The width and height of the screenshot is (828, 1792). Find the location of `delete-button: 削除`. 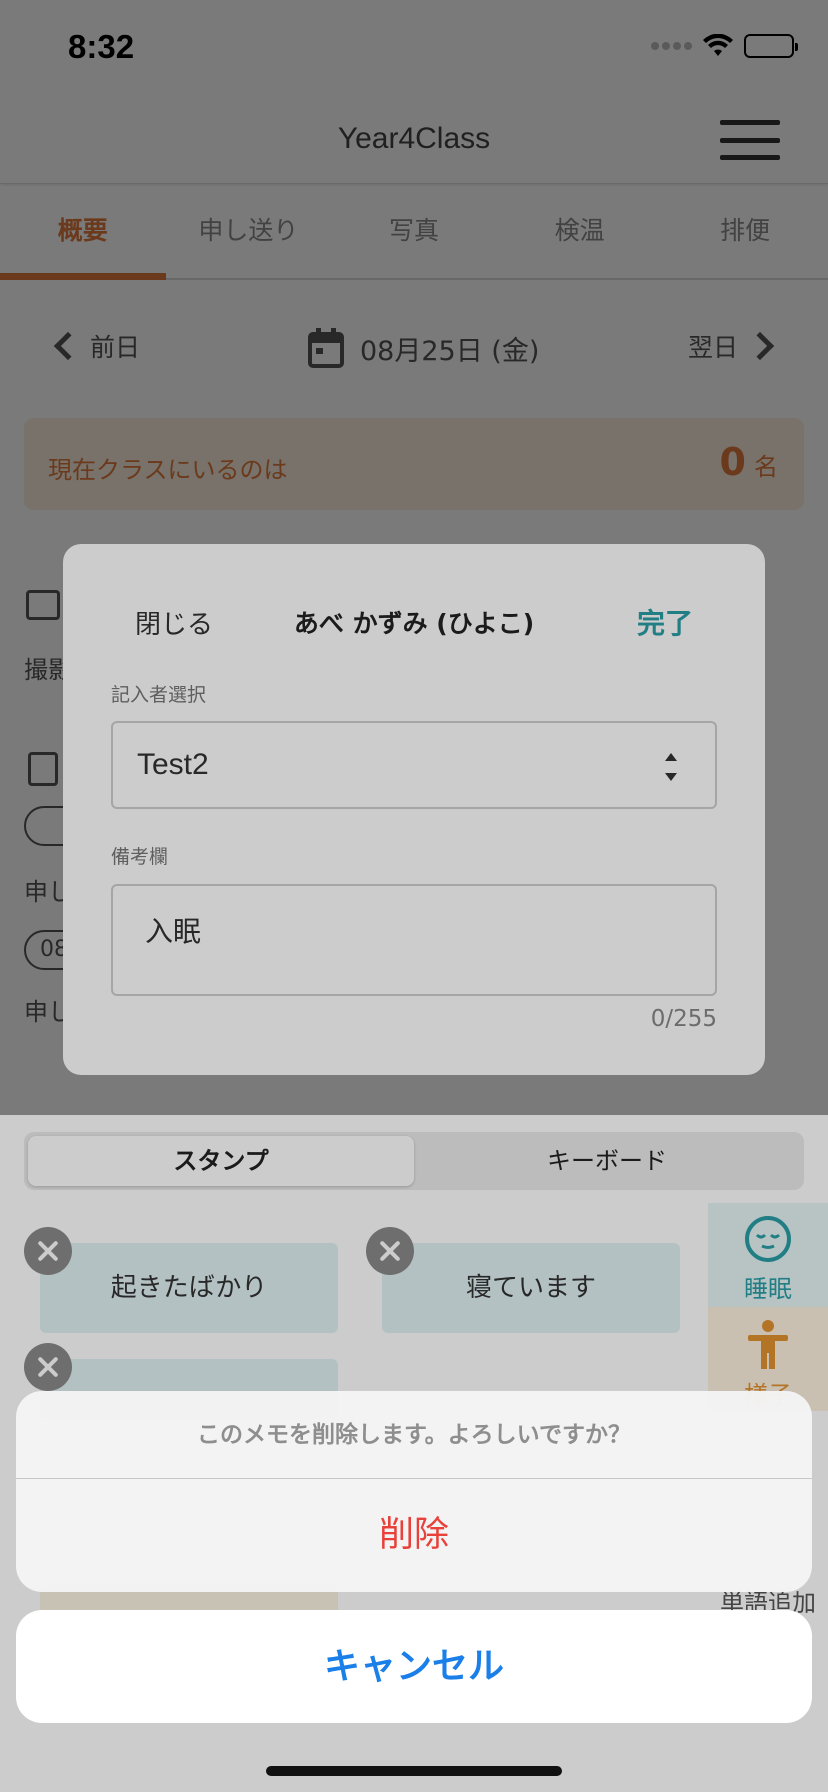

delete-button: 削除 is located at coordinates (414, 1535).